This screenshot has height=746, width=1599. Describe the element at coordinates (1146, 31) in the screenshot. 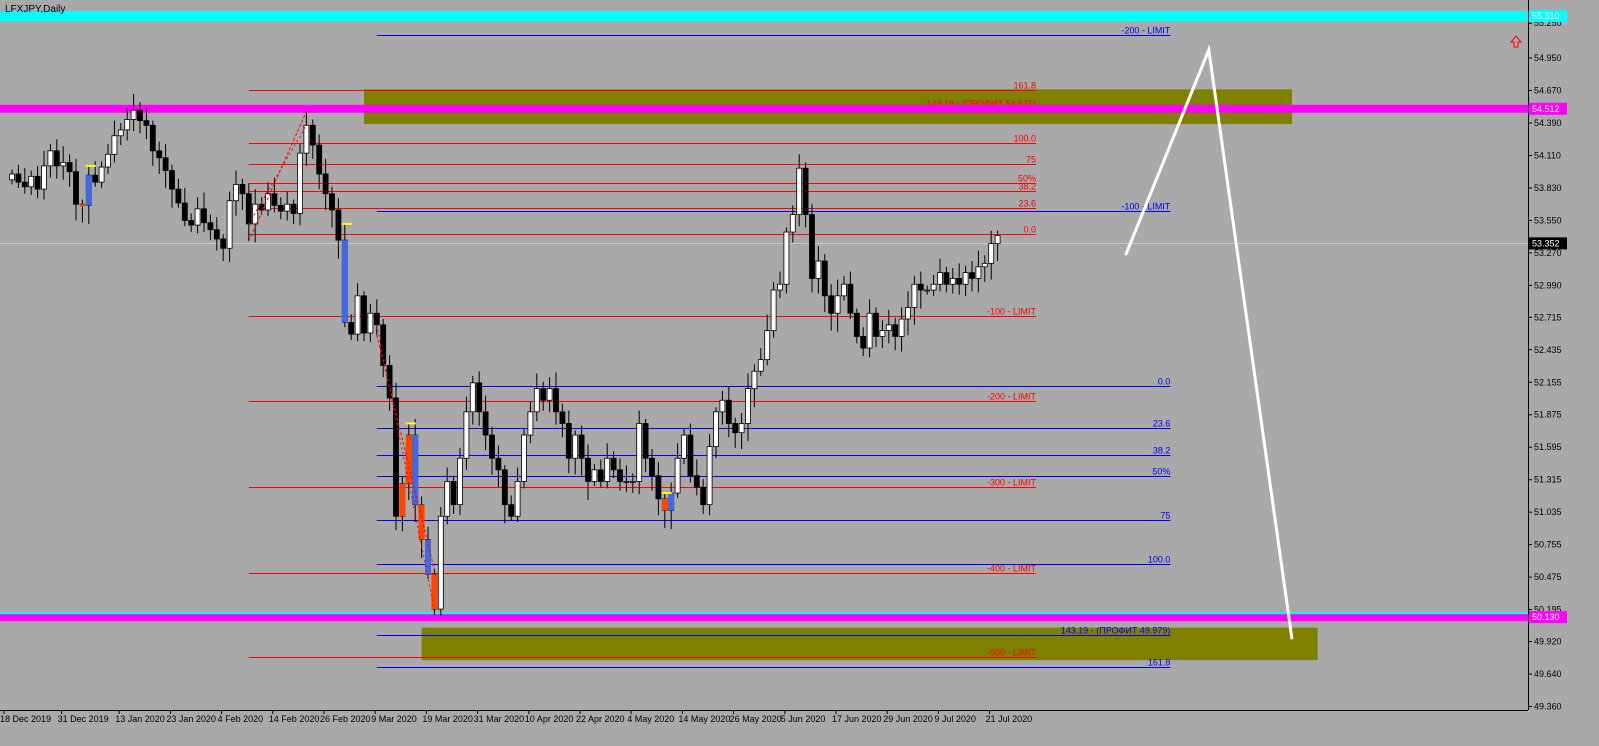

I see `fibo-blue-level-label-0: -200 - LIMIT` at that location.